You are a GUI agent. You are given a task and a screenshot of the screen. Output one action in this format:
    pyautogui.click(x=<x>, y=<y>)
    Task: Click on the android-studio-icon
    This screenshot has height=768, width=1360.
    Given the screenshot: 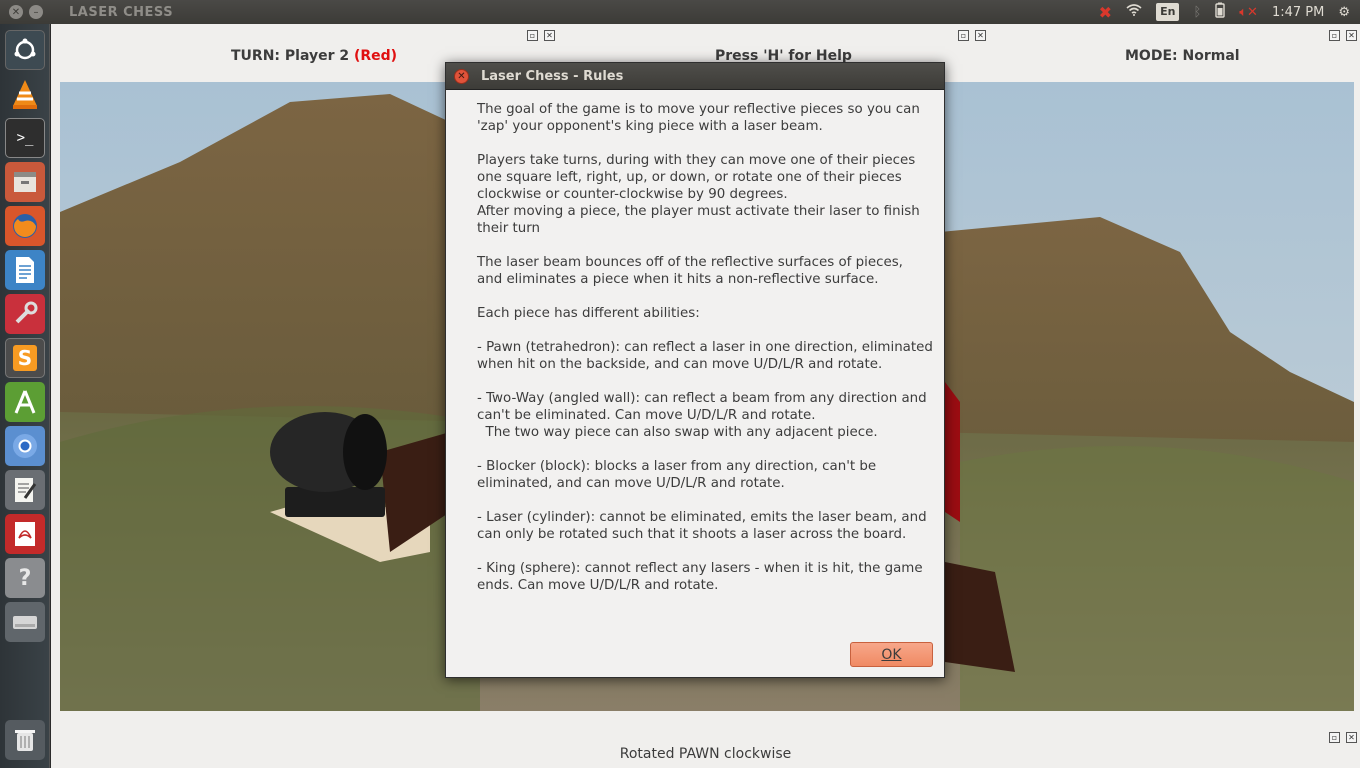 What is the action you would take?
    pyautogui.click(x=25, y=402)
    